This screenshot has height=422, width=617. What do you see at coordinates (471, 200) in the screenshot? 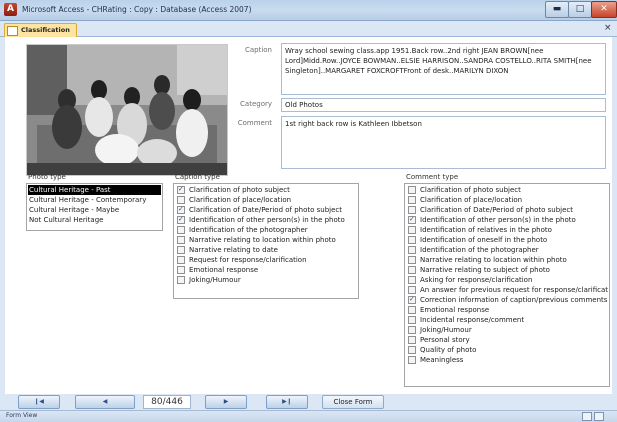
I see `checkbox-label: Clarification of place/location` at bounding box center [471, 200].